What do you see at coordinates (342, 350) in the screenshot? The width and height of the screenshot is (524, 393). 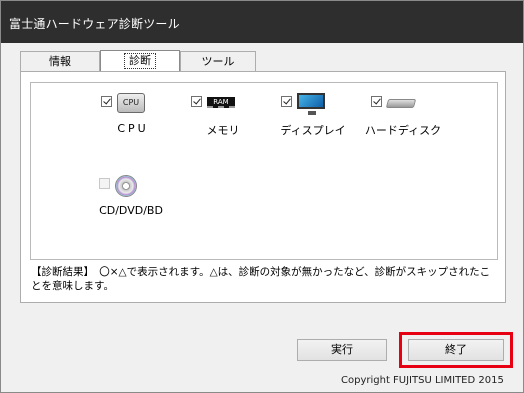 I see `run-button: 実行` at bounding box center [342, 350].